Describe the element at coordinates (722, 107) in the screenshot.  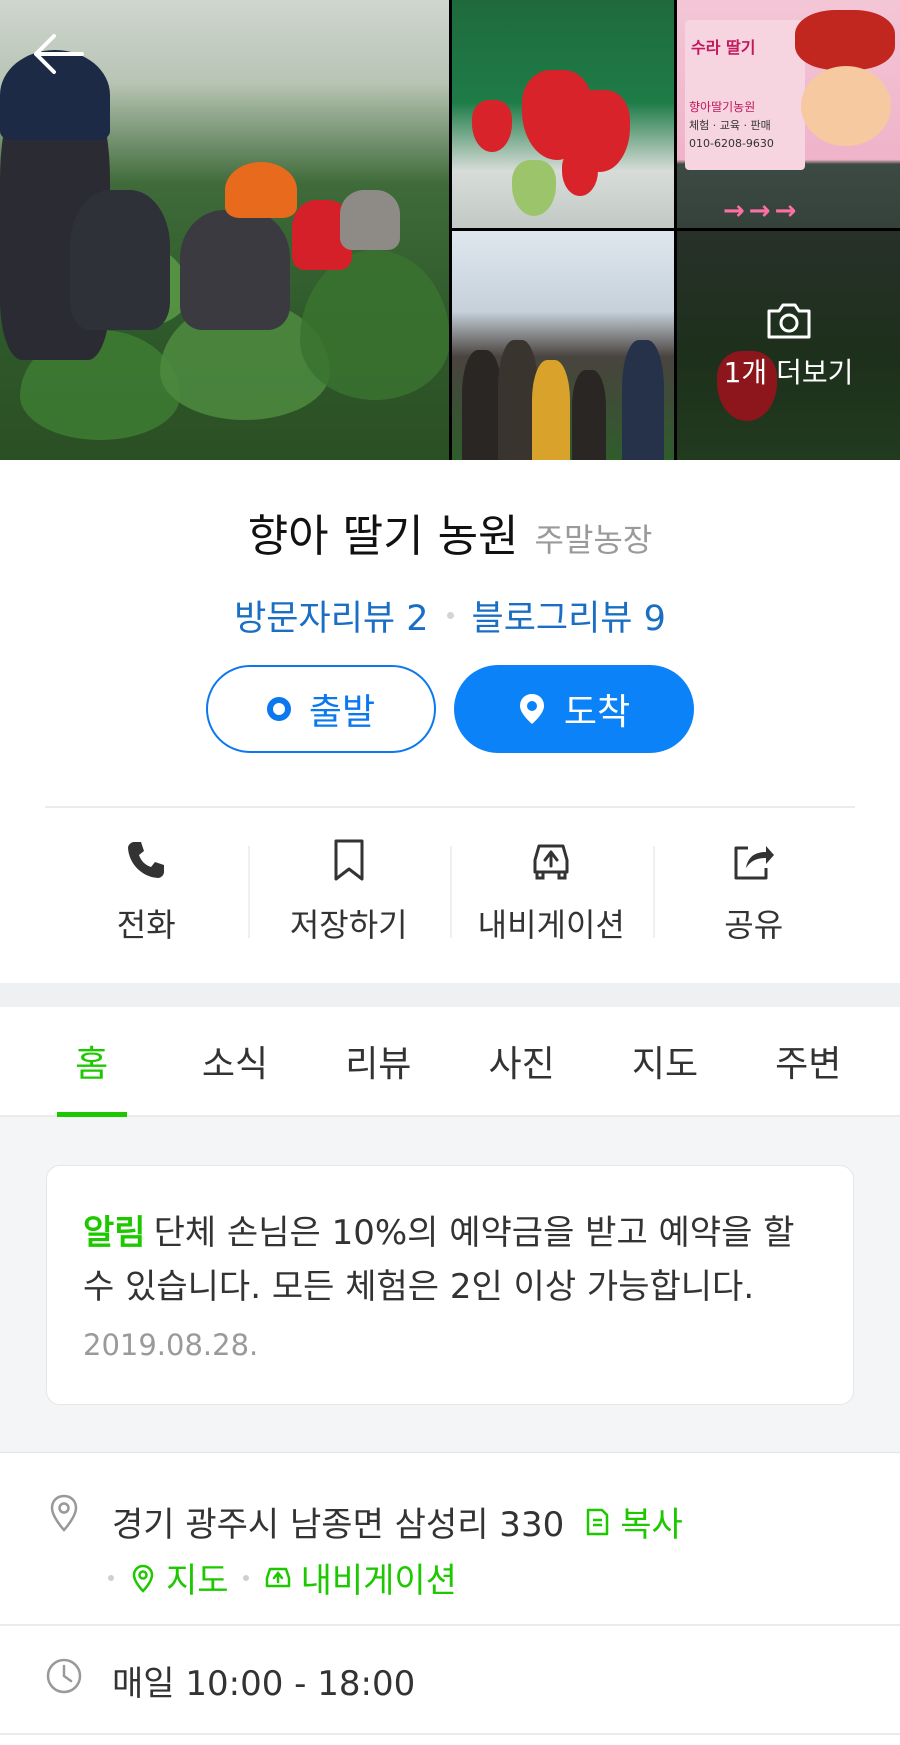
I see `sign-farm-name: 향아딸기농원` at that location.